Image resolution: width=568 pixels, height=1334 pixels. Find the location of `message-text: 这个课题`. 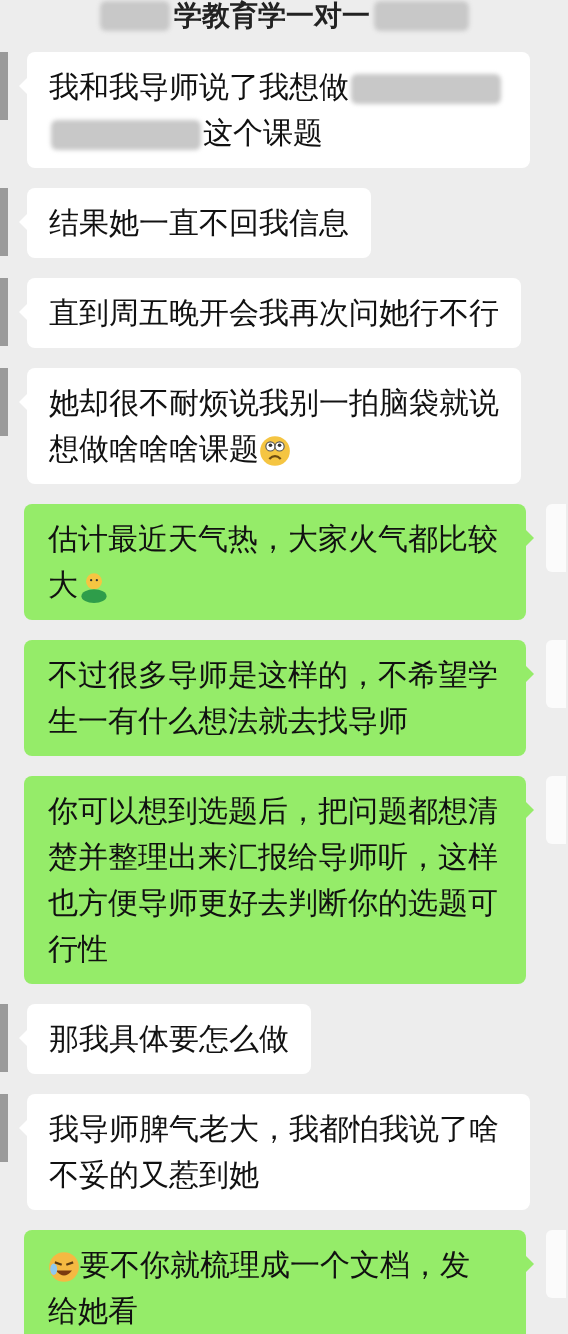

message-text: 这个课题 is located at coordinates (263, 132).